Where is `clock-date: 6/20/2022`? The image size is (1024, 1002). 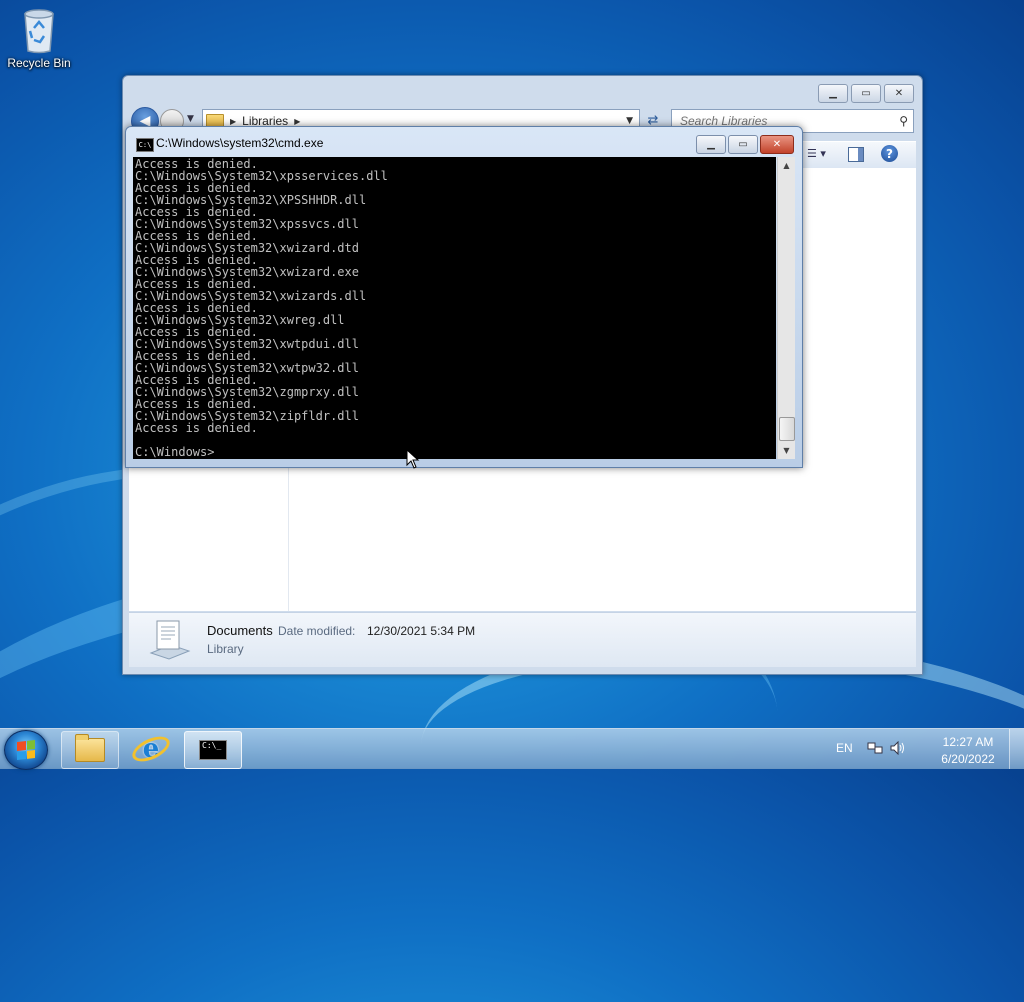 clock-date: 6/20/2022 is located at coordinates (968, 759).